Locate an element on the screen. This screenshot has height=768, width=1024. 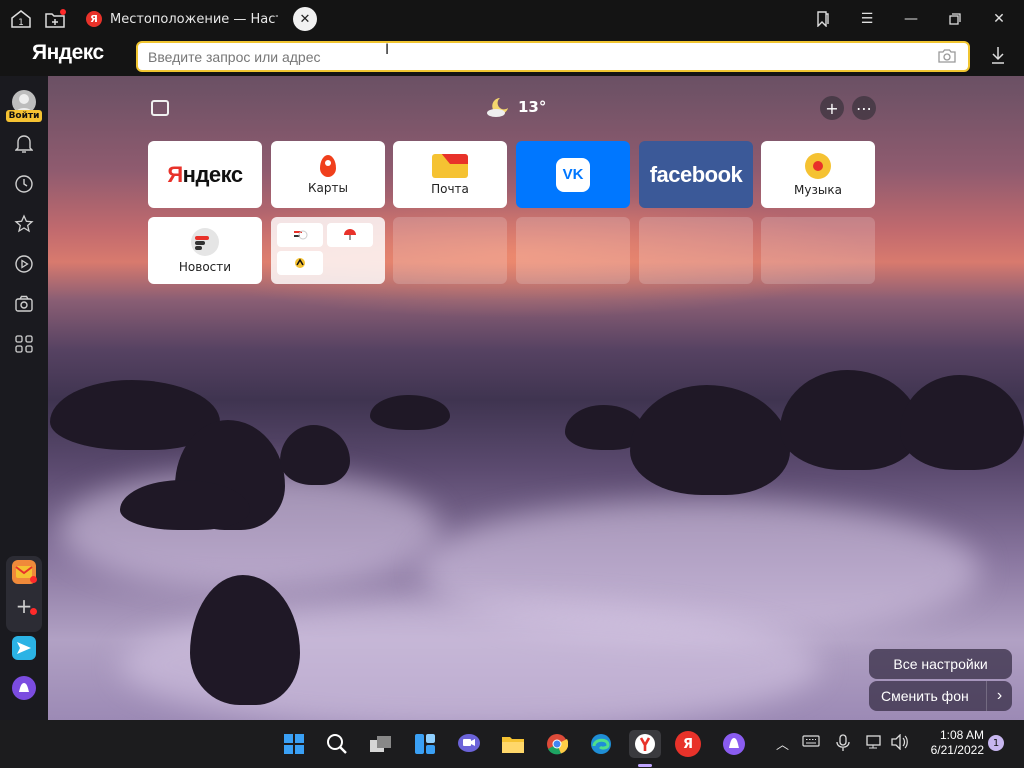
volume-icon is located at coordinates (900, 743).